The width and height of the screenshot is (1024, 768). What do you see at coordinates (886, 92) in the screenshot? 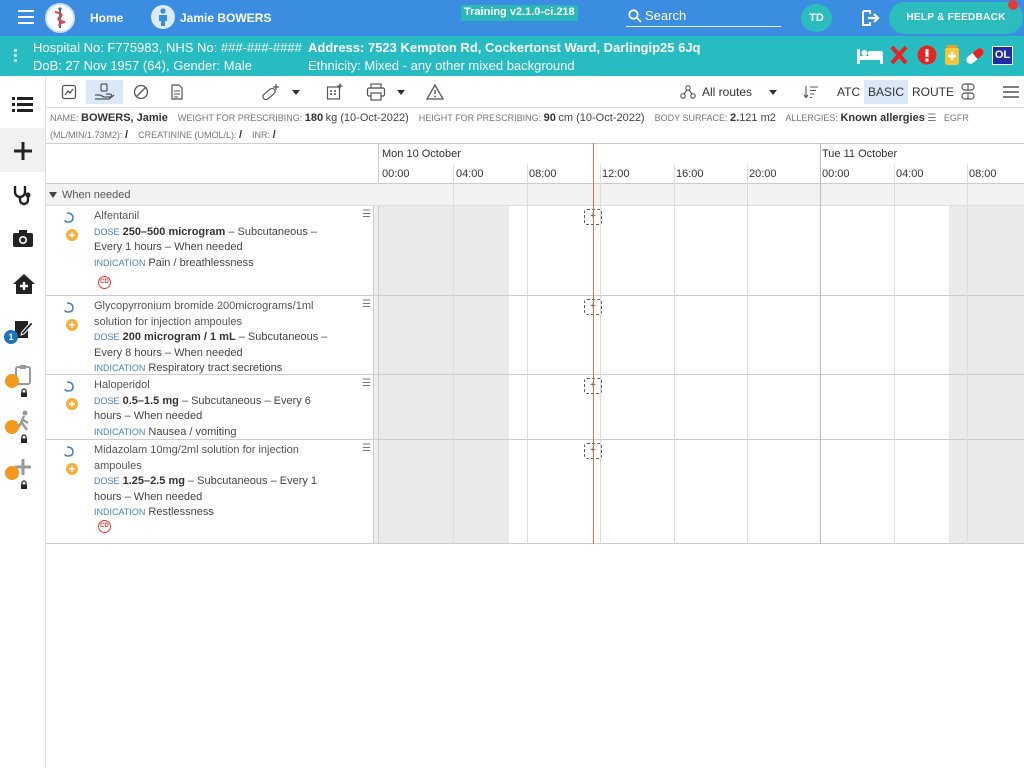
I see `basic-view-tab: BASIC` at bounding box center [886, 92].